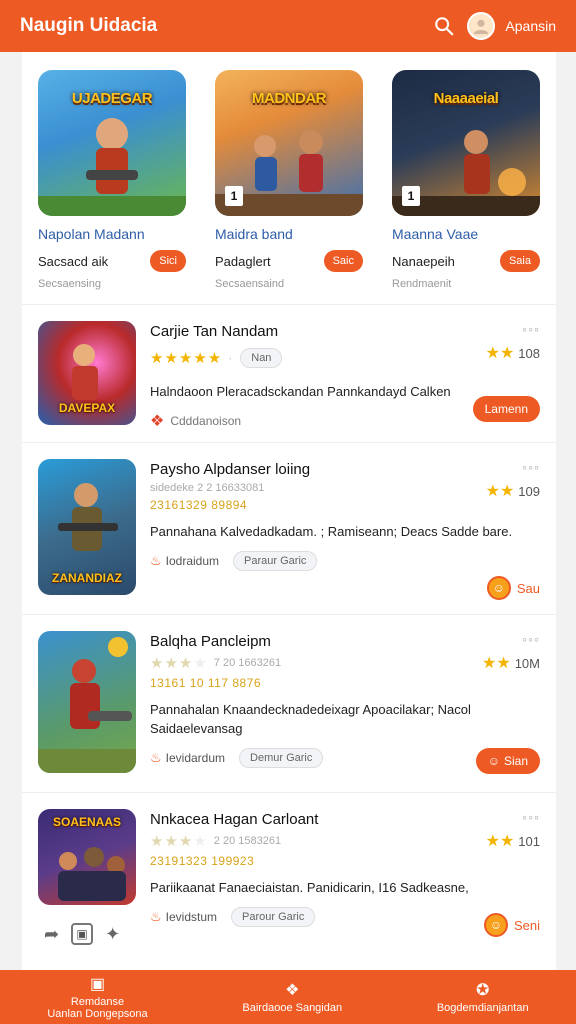 This screenshot has width=576, height=1024. Describe the element at coordinates (528, 588) in the screenshot. I see `item-action-label: Sau` at that location.